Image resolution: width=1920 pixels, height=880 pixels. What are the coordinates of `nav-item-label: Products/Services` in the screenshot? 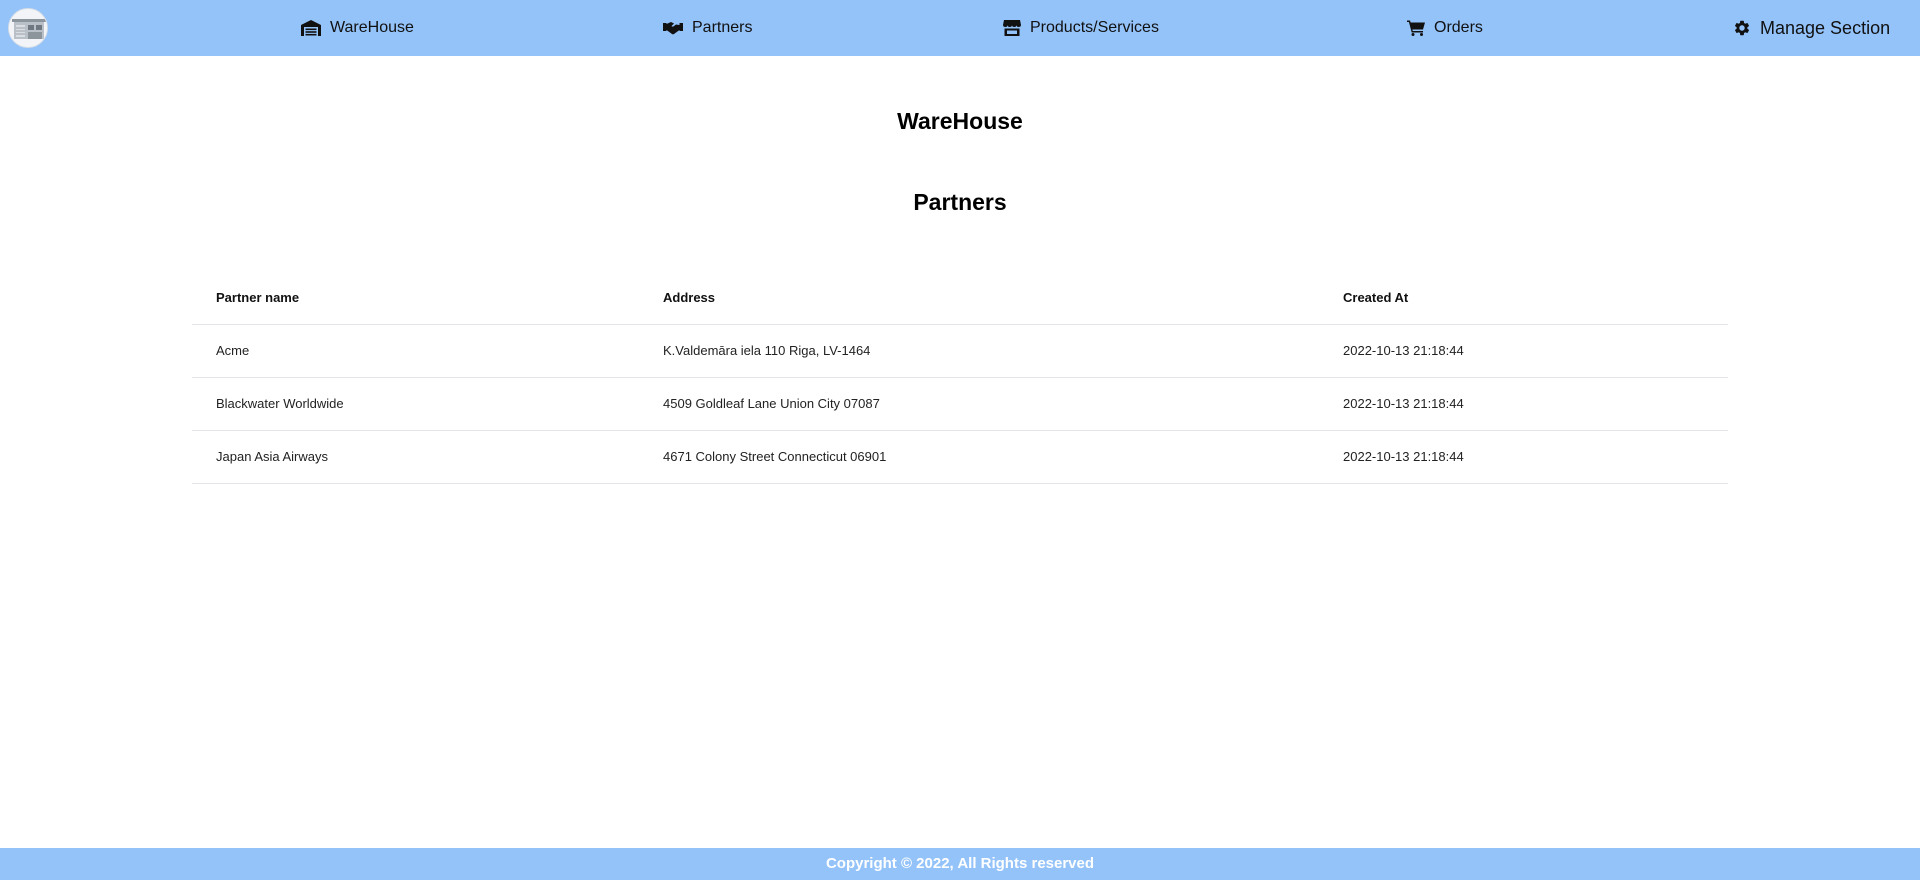 It's located at (1094, 27).